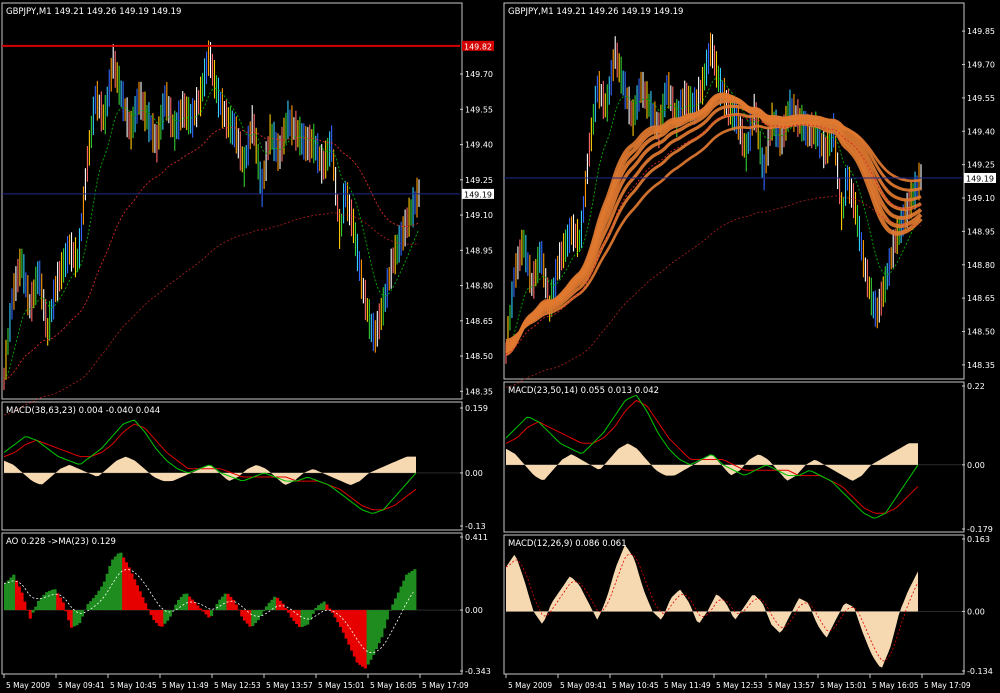 Image resolution: width=1000 pixels, height=693 pixels. I want to click on y-tick-label: 0.159, so click(476, 408).